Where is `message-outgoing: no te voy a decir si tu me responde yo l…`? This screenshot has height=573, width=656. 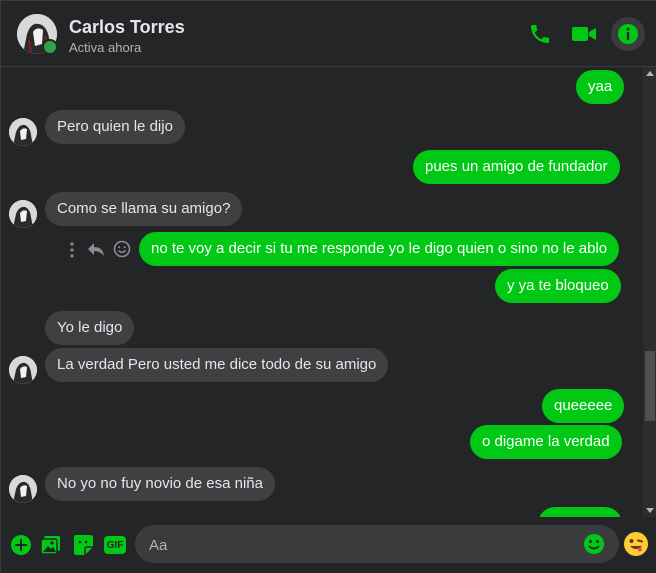 message-outgoing: no te voy a decir si tu me responde yo l… is located at coordinates (379, 249).